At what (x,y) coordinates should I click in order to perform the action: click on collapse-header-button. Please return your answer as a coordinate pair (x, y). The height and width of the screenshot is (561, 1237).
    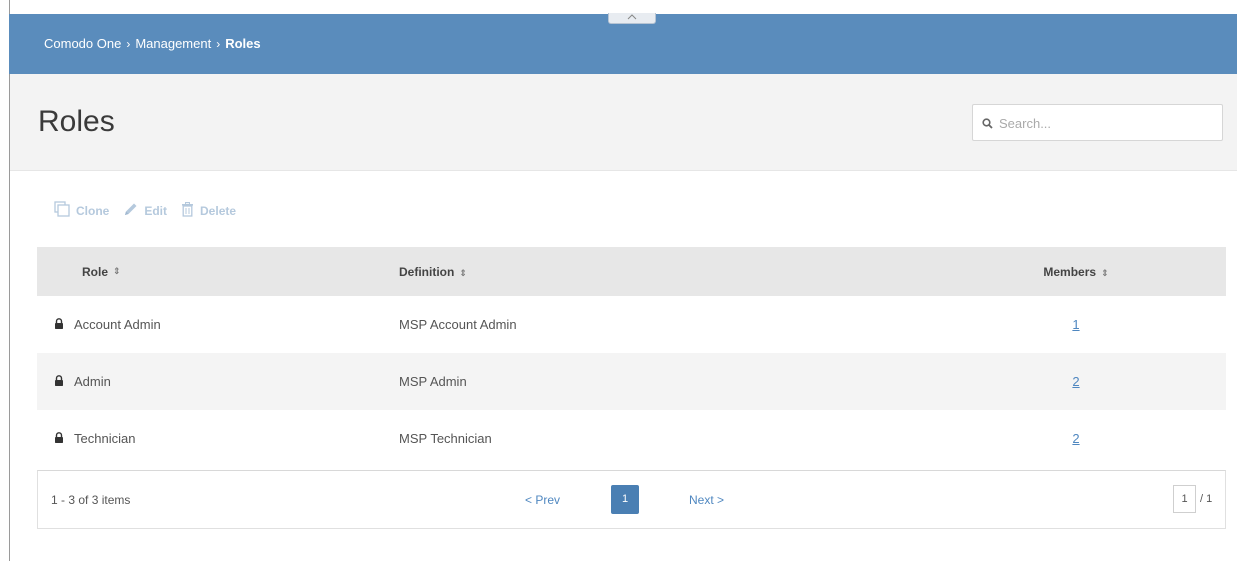
    Looking at the image, I should click on (632, 18).